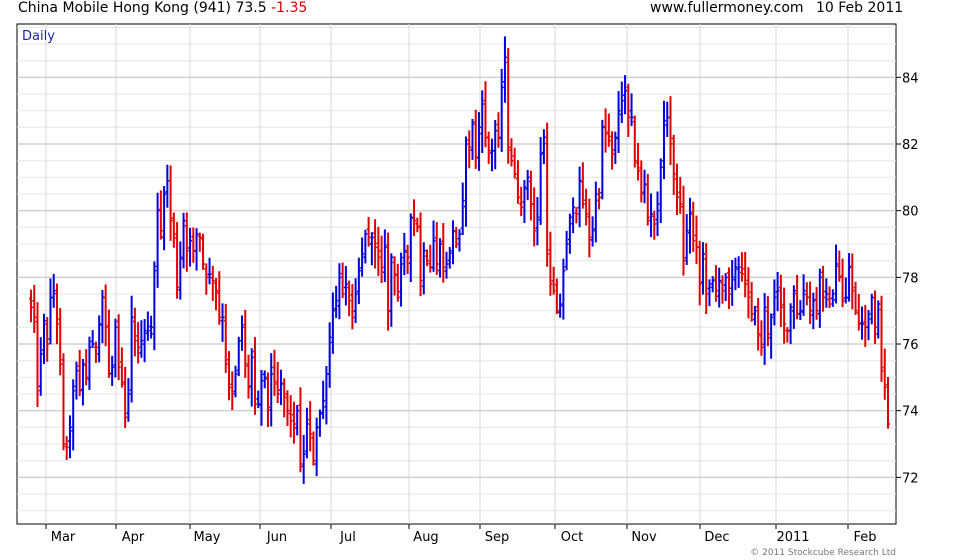 The image size is (980, 560). Describe the element at coordinates (792, 537) in the screenshot. I see `x-tick-label: 2011` at that location.